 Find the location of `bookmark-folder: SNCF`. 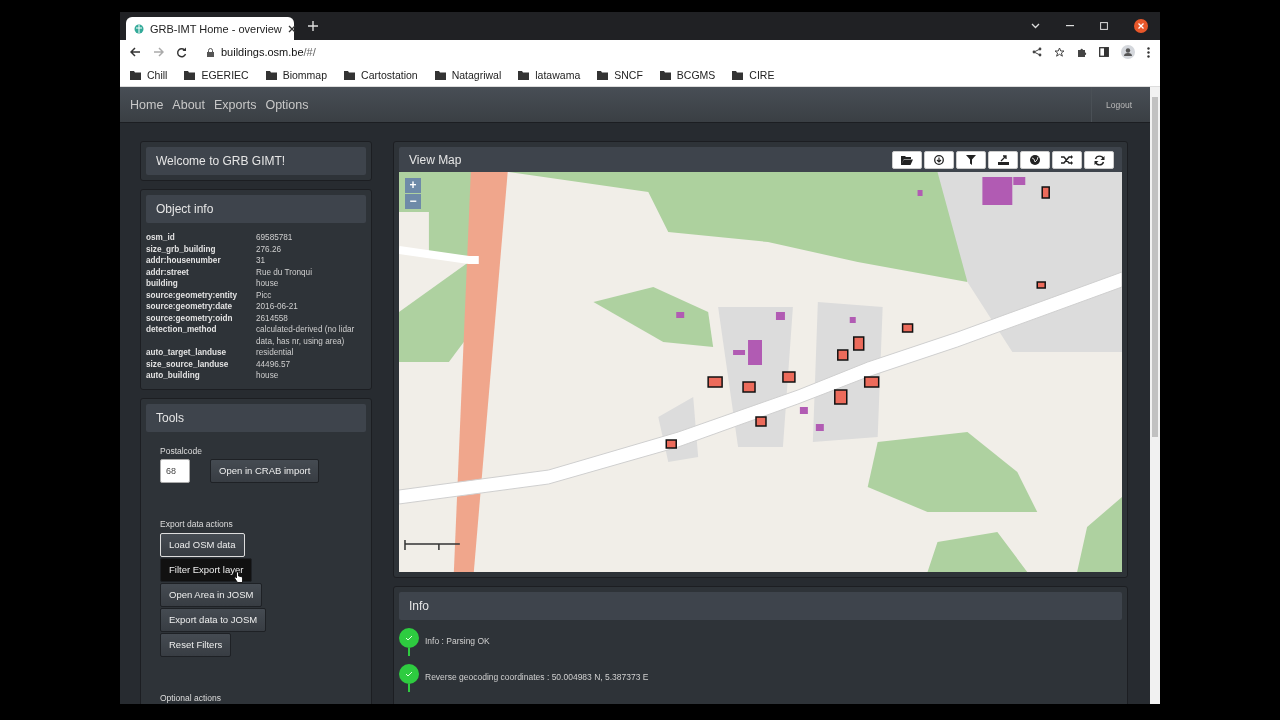

bookmark-folder: SNCF is located at coordinates (620, 75).